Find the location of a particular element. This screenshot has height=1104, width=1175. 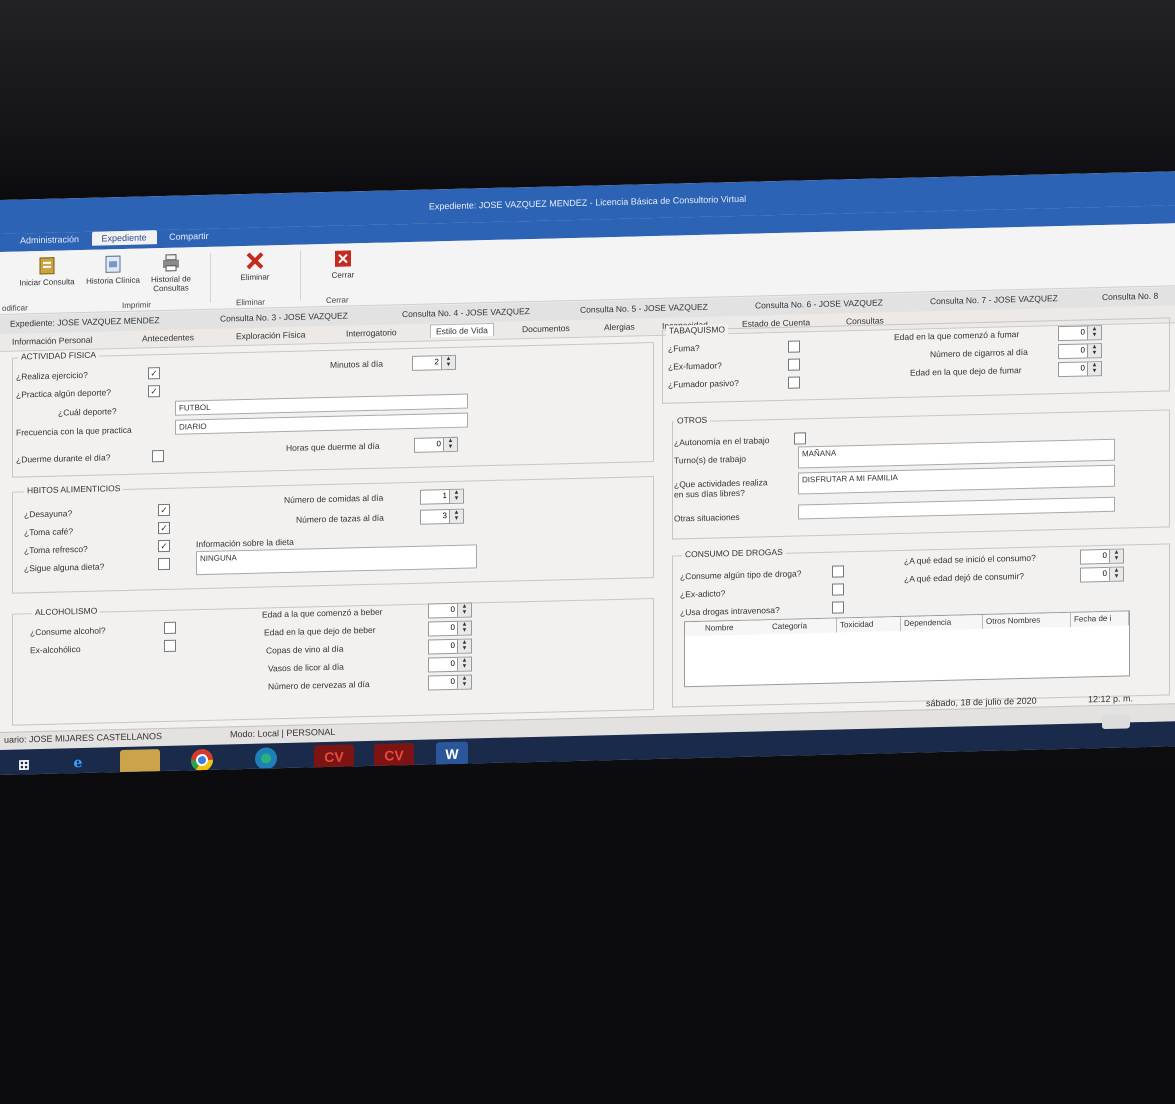

dejo-consumir-value: 0 is located at coordinates (1104, 573).